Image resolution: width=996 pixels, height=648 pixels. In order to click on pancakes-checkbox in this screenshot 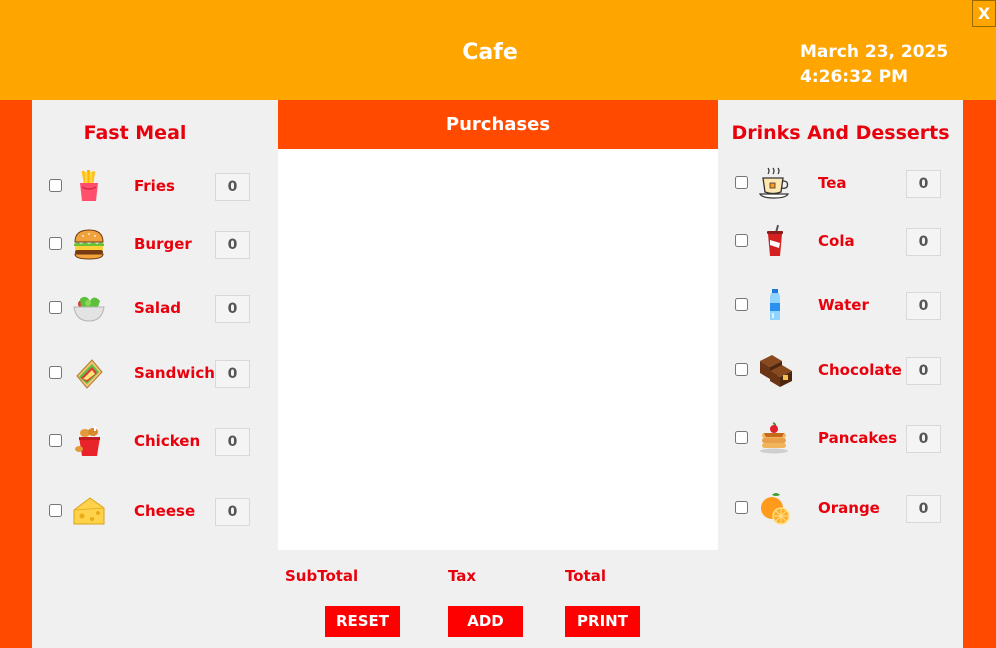, I will do `click(741, 437)`.